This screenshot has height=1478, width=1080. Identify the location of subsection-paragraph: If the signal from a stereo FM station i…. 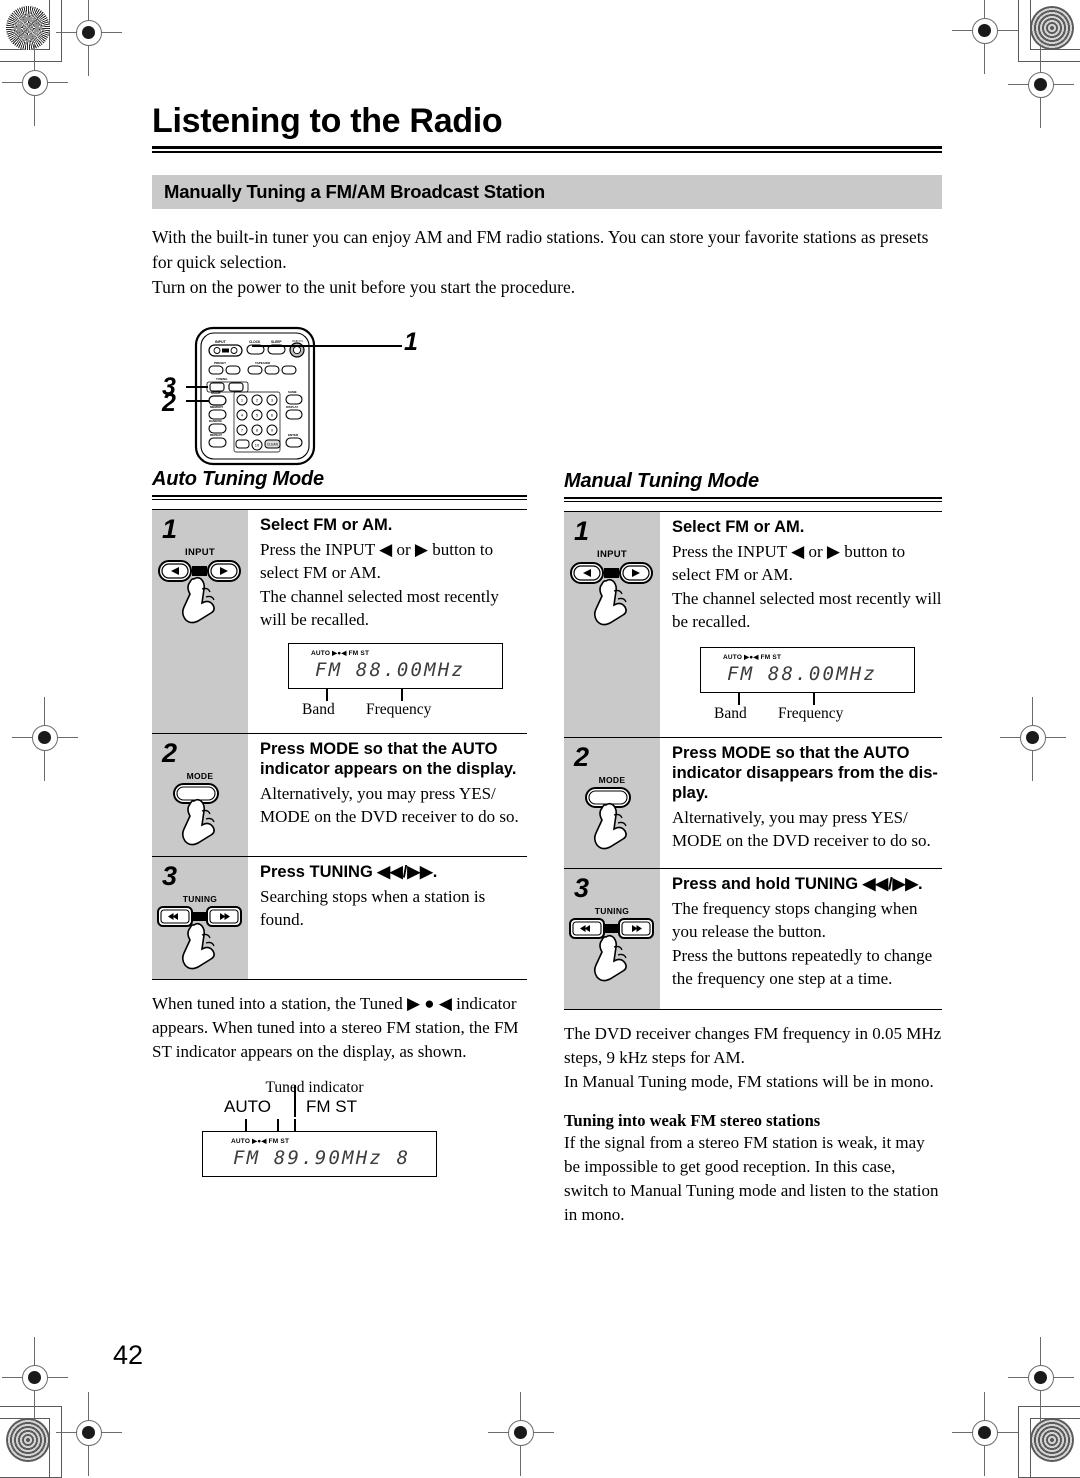
(751, 1178).